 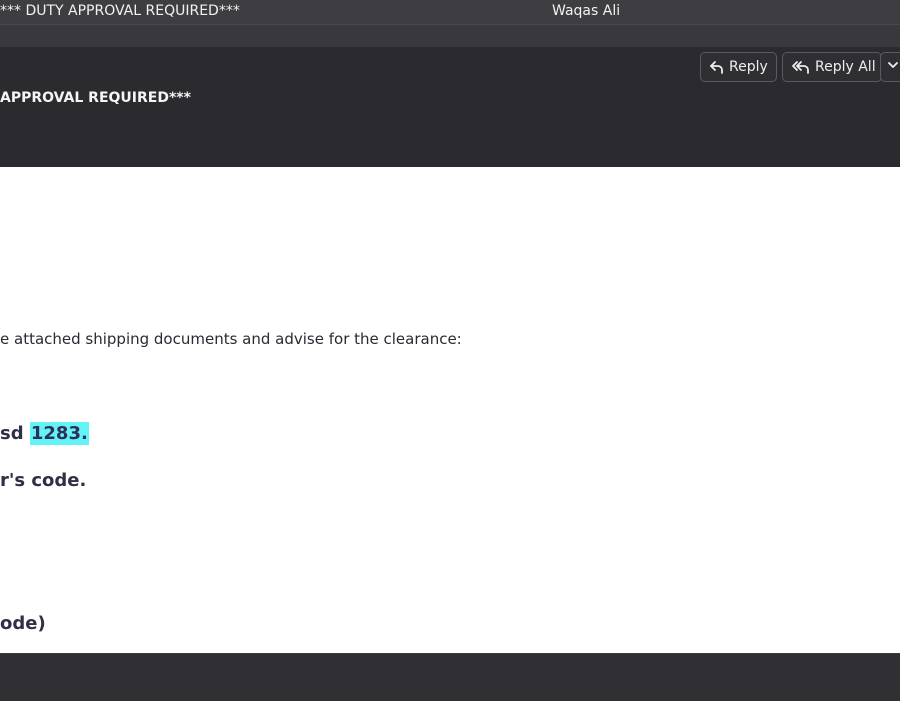 I want to click on reply-all-button: Reply All, so click(x=832, y=67).